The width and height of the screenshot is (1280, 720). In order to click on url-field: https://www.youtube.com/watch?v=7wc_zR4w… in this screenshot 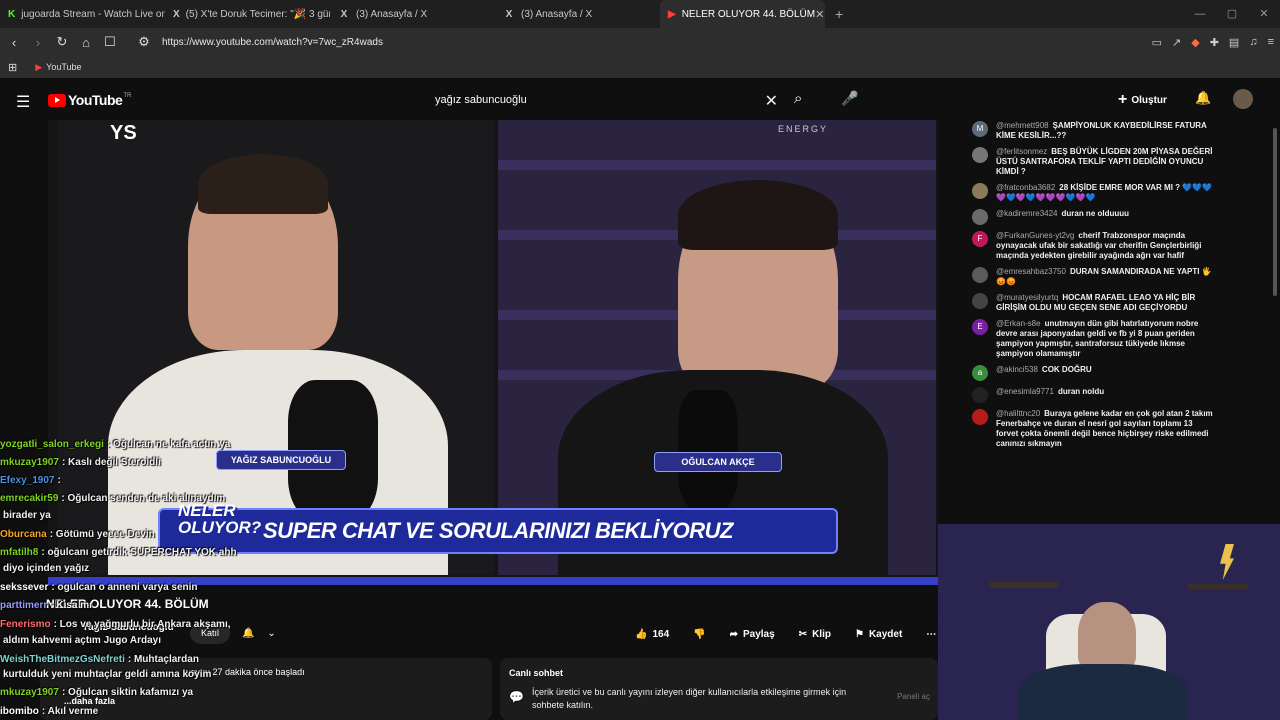, I will do `click(272, 42)`.